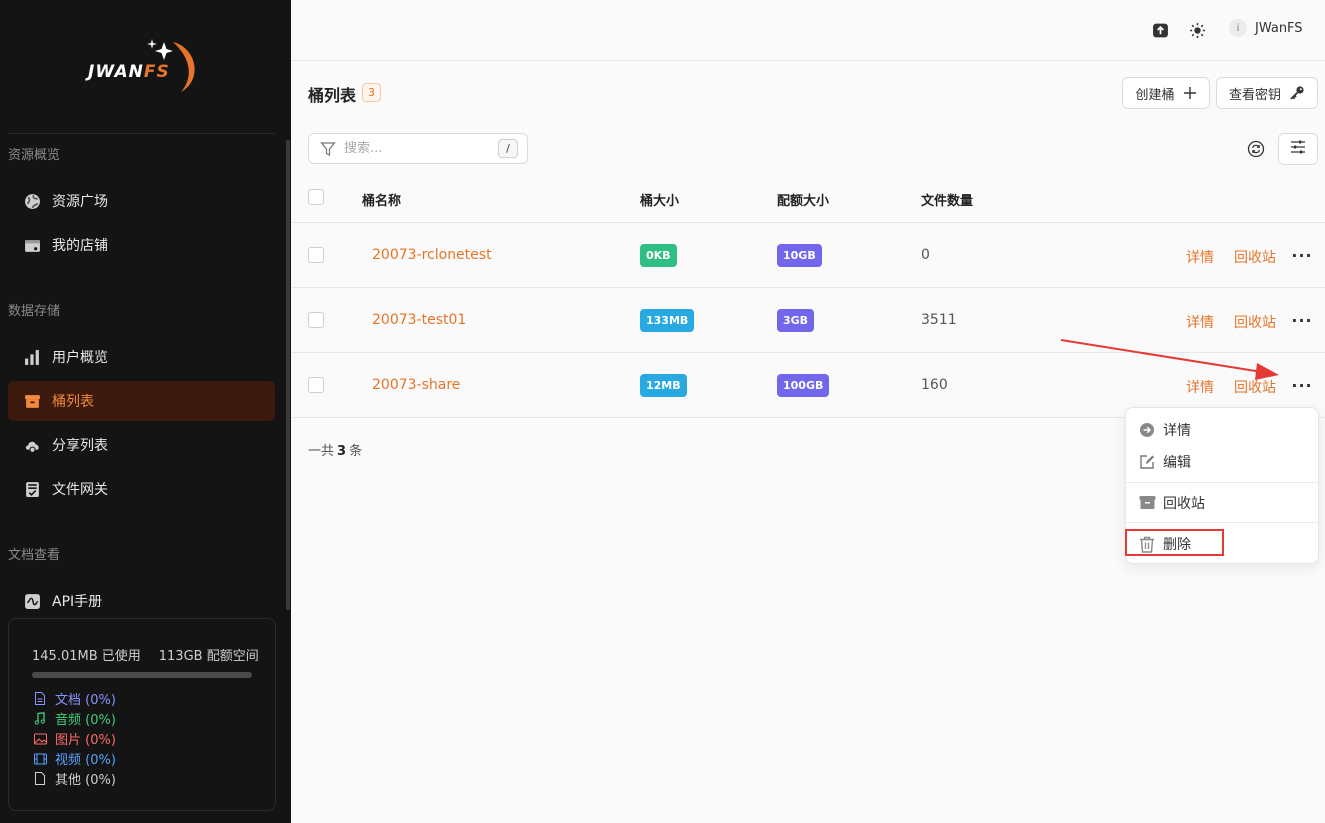 This screenshot has height=823, width=1325. I want to click on sidebar-item-share-list: 分享列表, so click(141, 445).